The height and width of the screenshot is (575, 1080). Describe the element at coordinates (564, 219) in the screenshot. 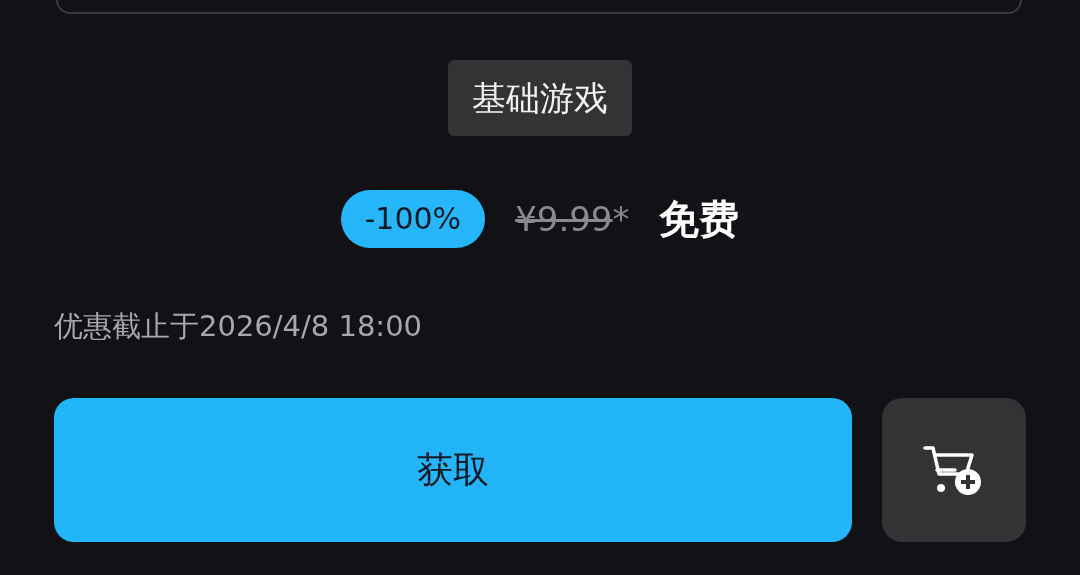

I see `original-price: ¥9.99` at that location.